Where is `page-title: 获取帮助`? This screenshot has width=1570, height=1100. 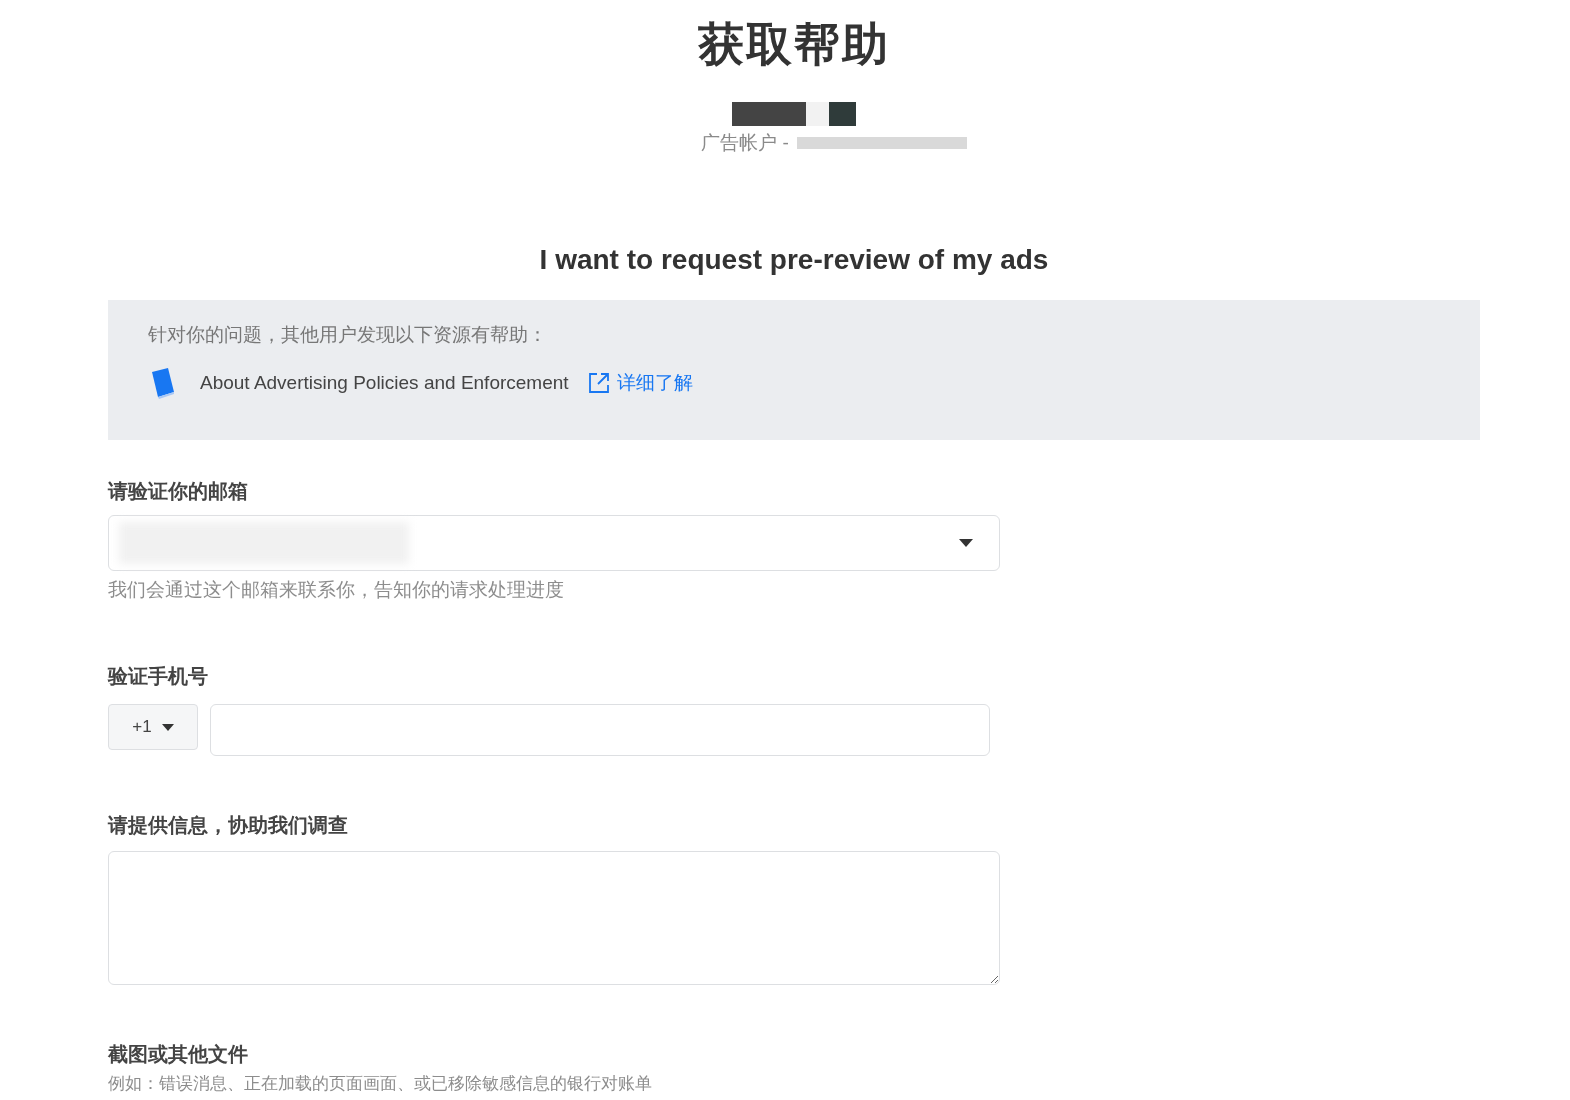
page-title: 获取帮助 is located at coordinates (794, 44).